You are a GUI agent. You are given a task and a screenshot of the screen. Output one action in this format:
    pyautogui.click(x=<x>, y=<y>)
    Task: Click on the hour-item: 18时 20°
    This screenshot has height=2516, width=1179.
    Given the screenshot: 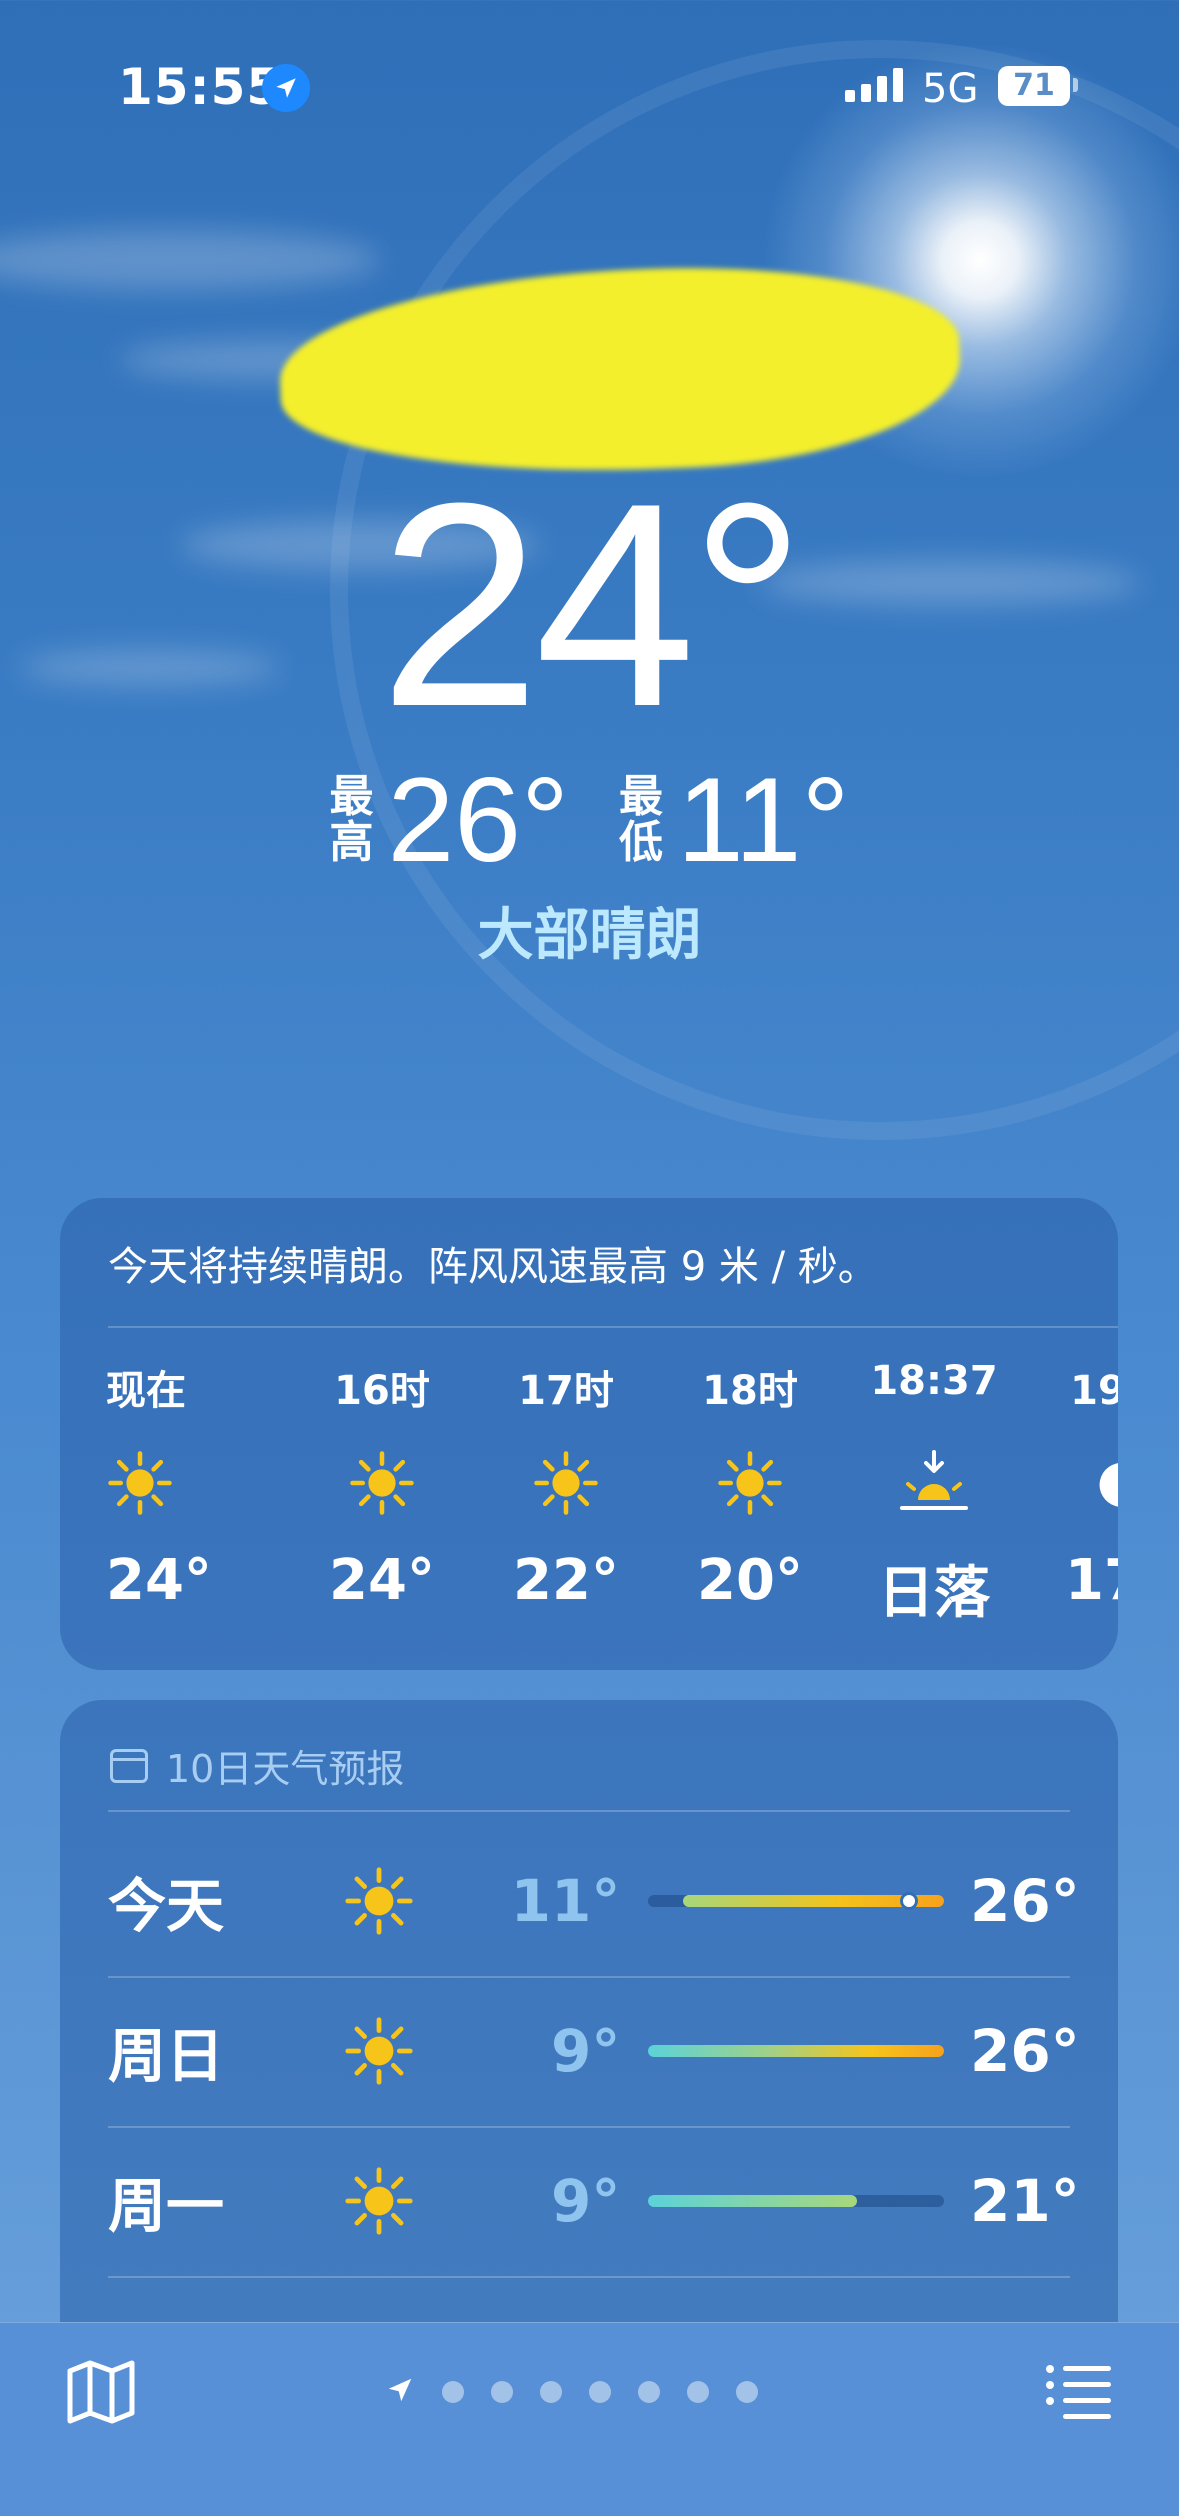 What is the action you would take?
    pyautogui.click(x=750, y=1493)
    